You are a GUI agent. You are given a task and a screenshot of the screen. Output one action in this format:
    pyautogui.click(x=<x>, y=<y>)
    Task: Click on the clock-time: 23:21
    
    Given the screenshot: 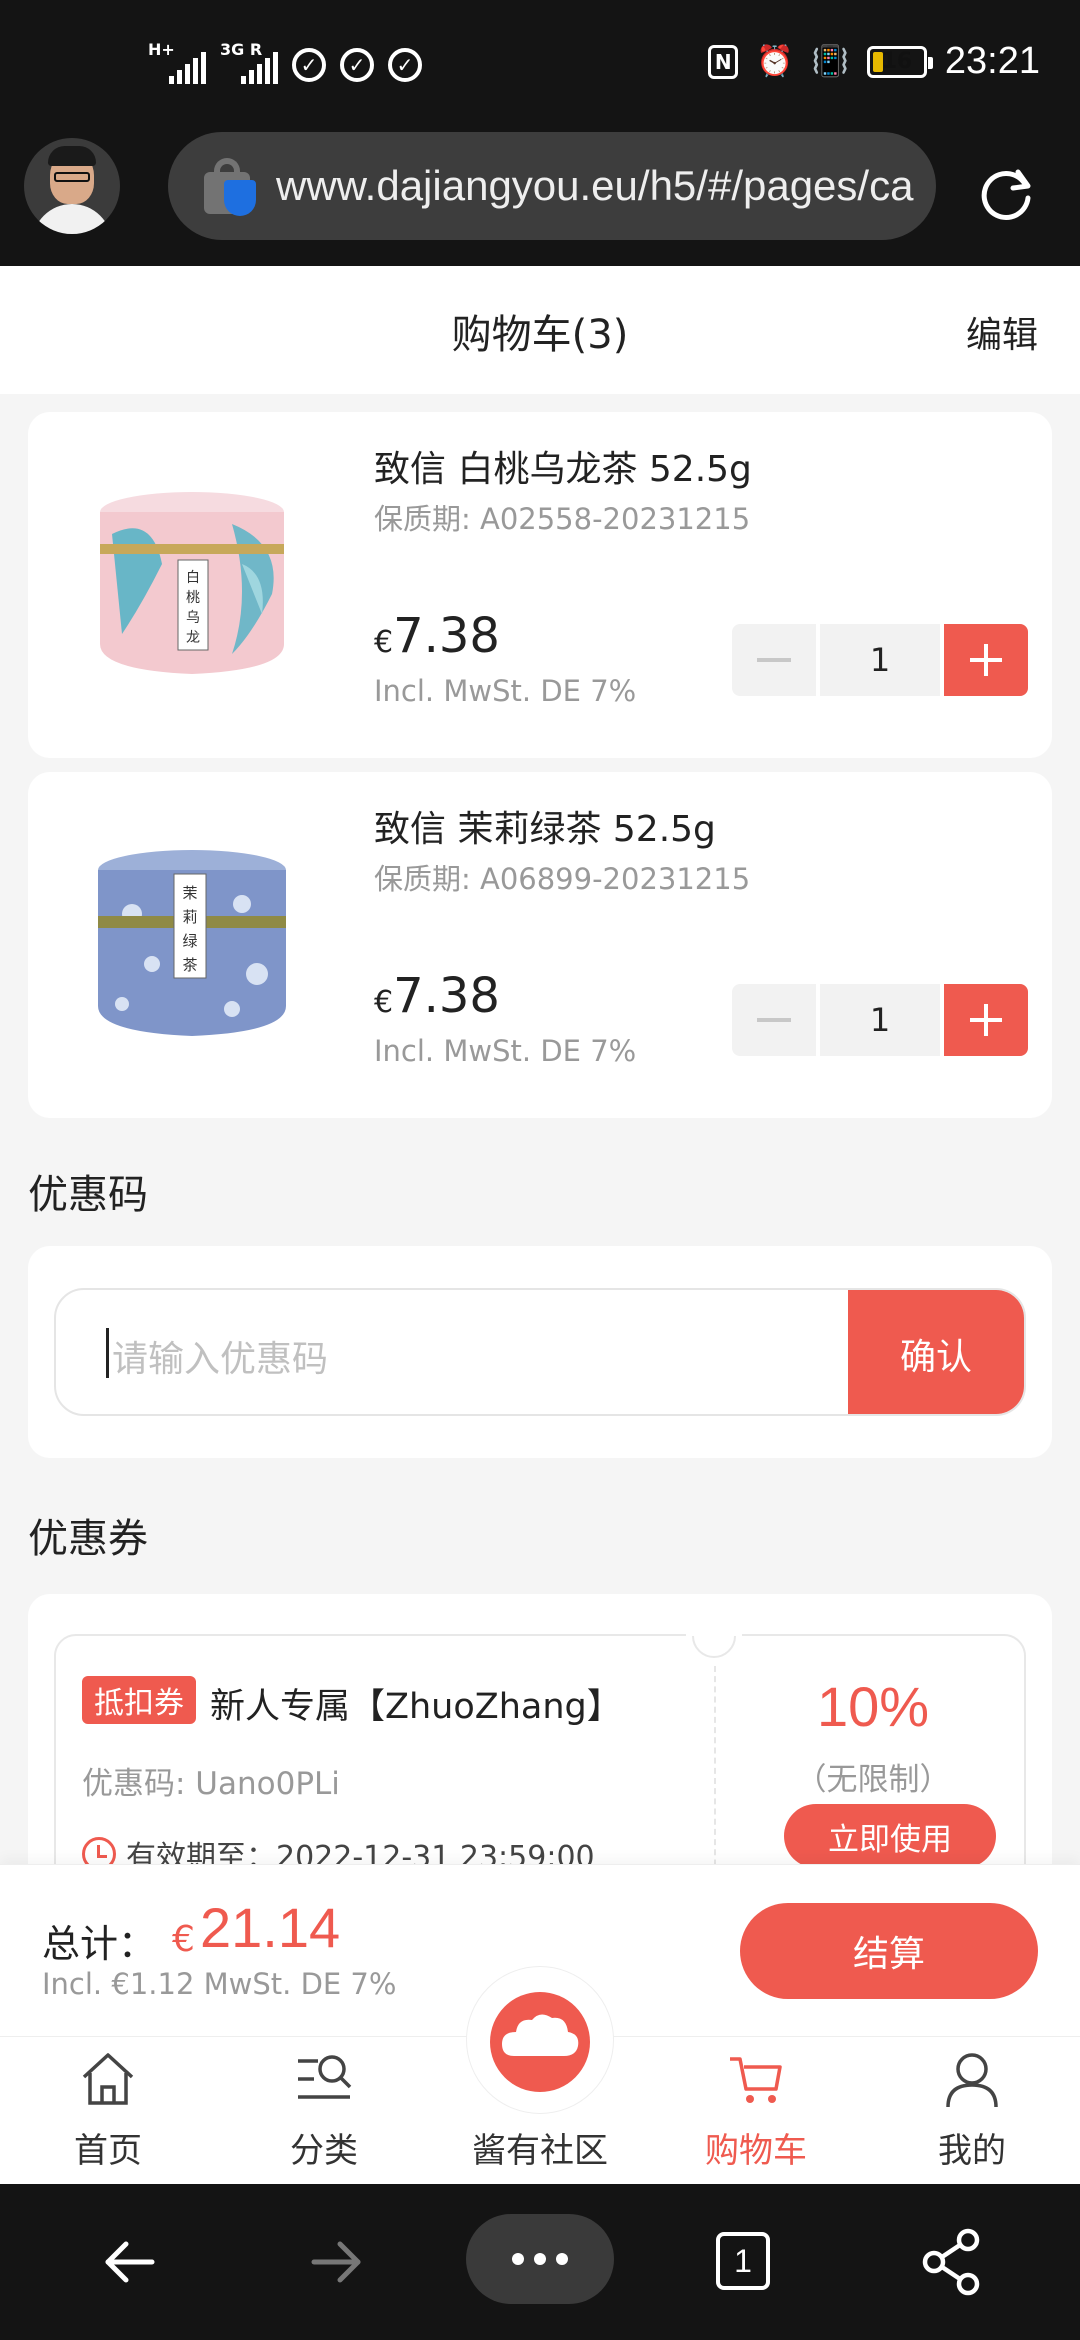 What is the action you would take?
    pyautogui.click(x=992, y=61)
    